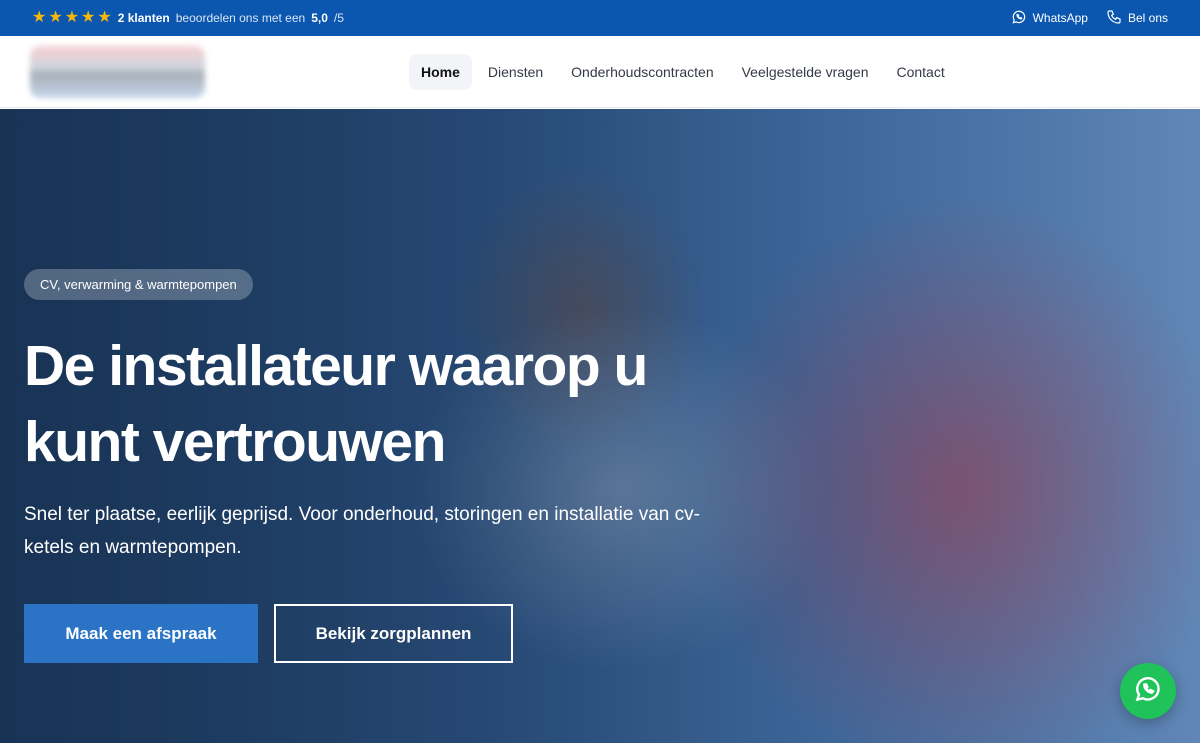 This screenshot has height=743, width=1200. Describe the element at coordinates (141, 633) in the screenshot. I see `make-appointment-button: Maak een afspraak` at that location.